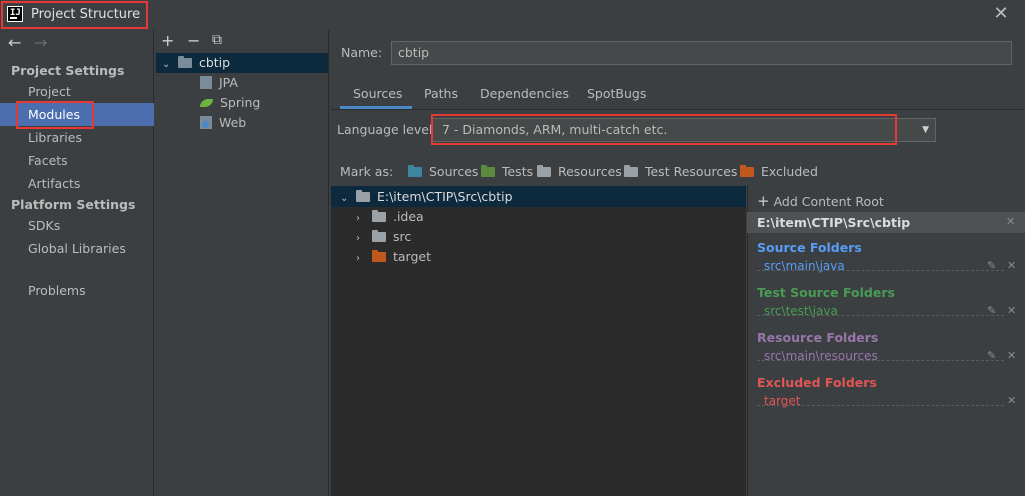 The width and height of the screenshot is (1025, 496). I want to click on sidebar-item-problems: Problems, so click(77, 290).